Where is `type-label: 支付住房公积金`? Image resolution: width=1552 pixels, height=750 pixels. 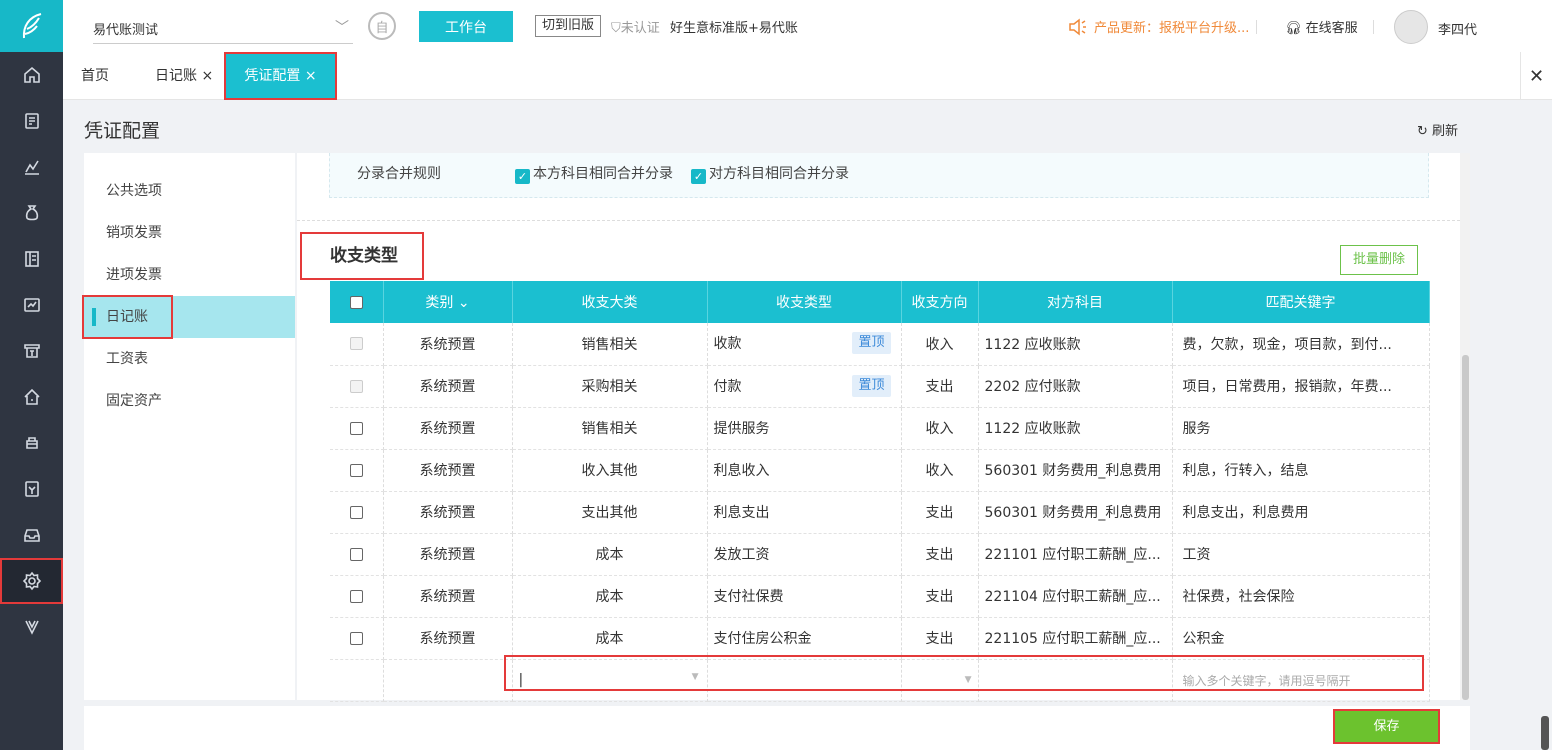 type-label: 支付住房公积金 is located at coordinates (762, 639).